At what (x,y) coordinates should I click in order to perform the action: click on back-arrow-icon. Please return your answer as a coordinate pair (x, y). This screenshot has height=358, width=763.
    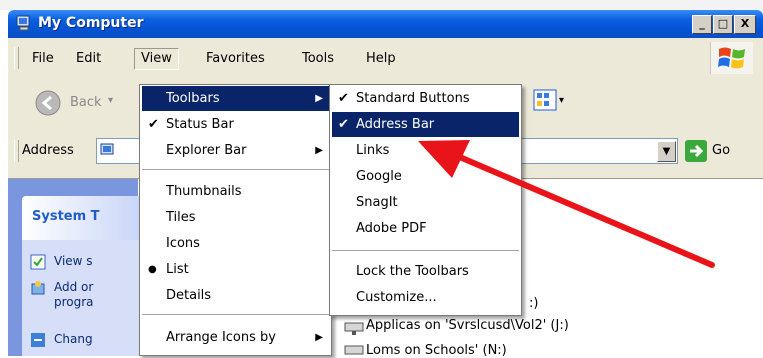
    Looking at the image, I should click on (48, 103).